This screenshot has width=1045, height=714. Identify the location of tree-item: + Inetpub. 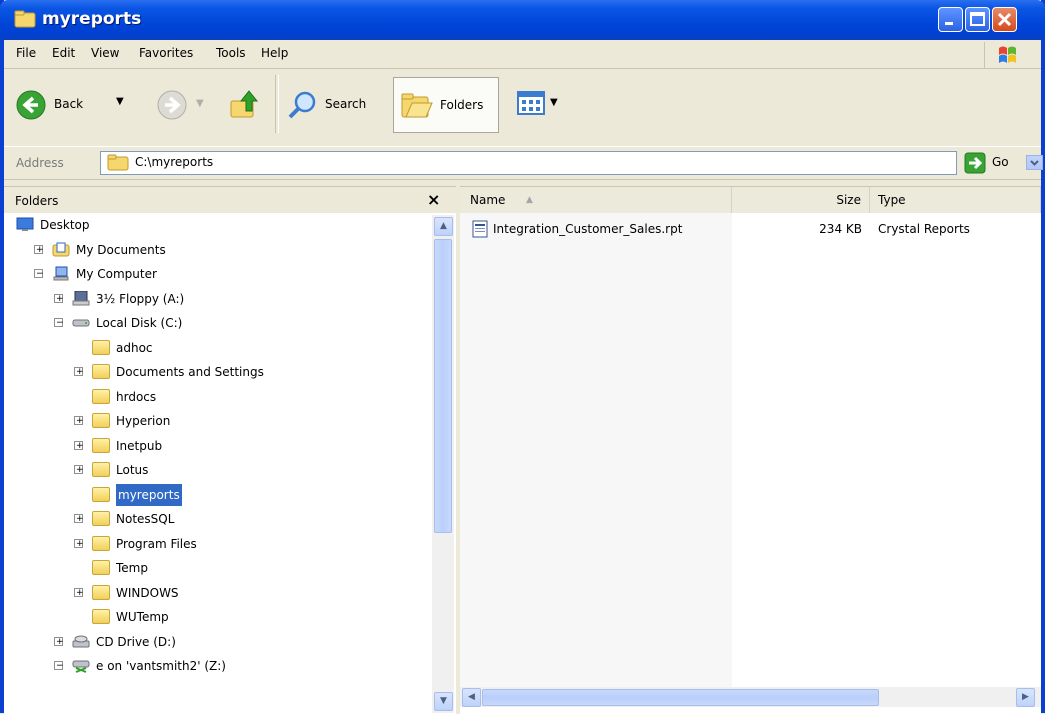
(214, 446).